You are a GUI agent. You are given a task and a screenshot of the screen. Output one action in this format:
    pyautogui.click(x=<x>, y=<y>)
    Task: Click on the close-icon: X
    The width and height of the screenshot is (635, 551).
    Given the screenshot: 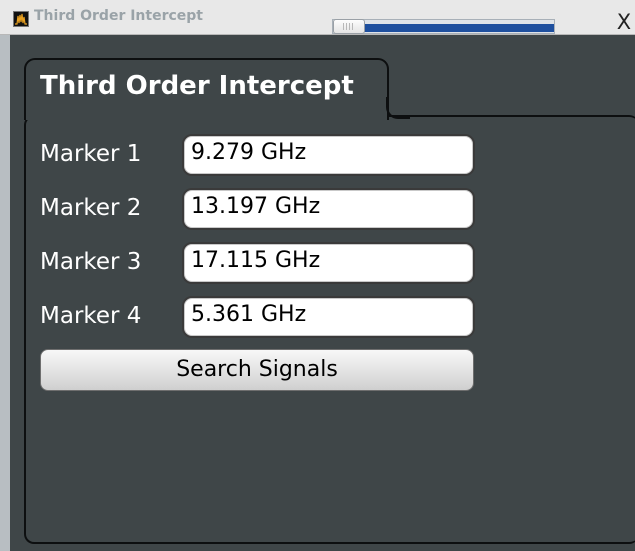 What is the action you would take?
    pyautogui.click(x=624, y=22)
    